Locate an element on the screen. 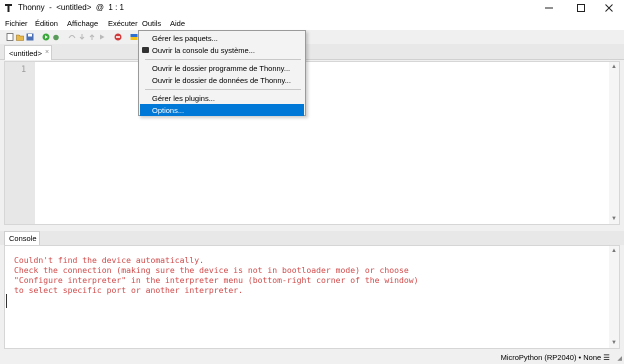 The width and height of the screenshot is (624, 364). step-out-icon is located at coordinates (92, 37).